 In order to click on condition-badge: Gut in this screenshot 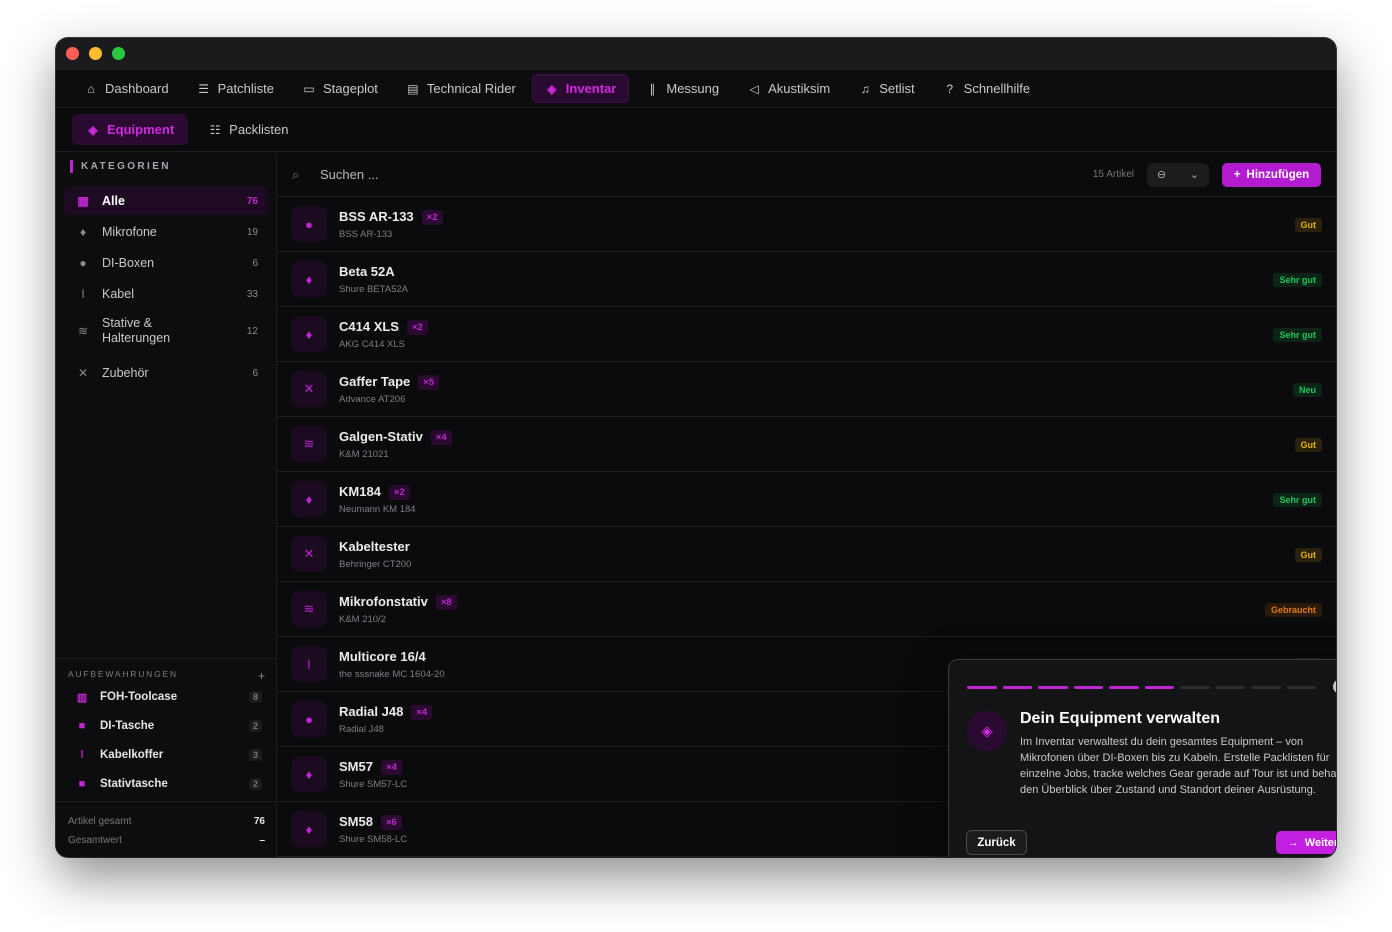, I will do `click(1308, 445)`.